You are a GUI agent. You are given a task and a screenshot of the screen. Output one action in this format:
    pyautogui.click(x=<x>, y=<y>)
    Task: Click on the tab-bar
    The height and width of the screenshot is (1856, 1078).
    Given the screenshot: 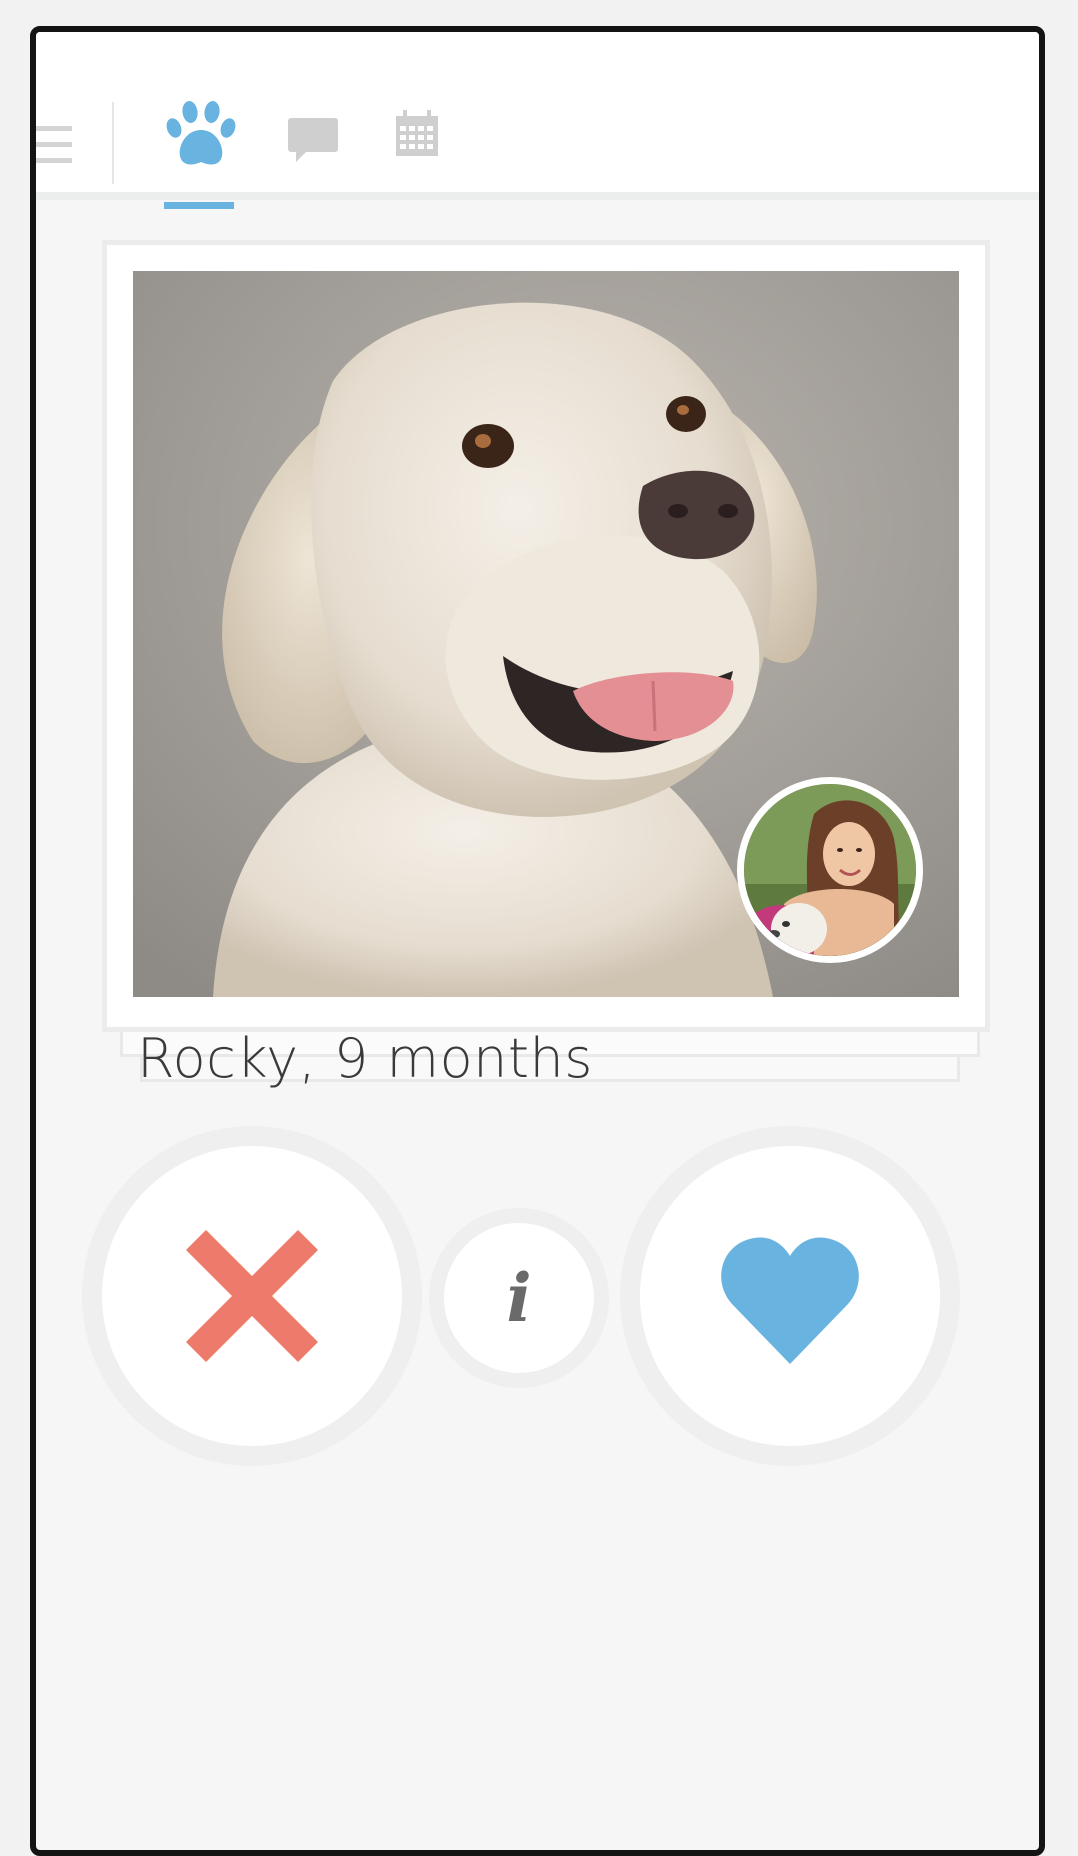 What is the action you would take?
    pyautogui.click(x=537, y=116)
    